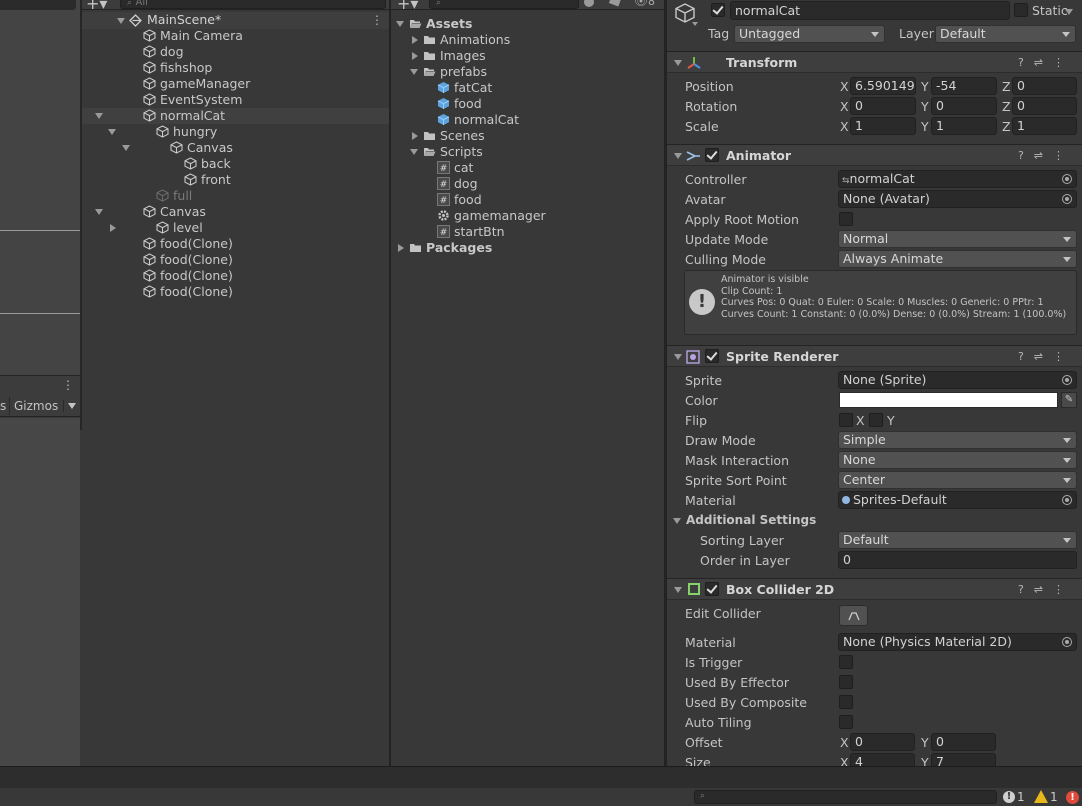 This screenshot has height=806, width=1082. What do you see at coordinates (36, 406) in the screenshot?
I see `gizmos-button: Gizmos` at bounding box center [36, 406].